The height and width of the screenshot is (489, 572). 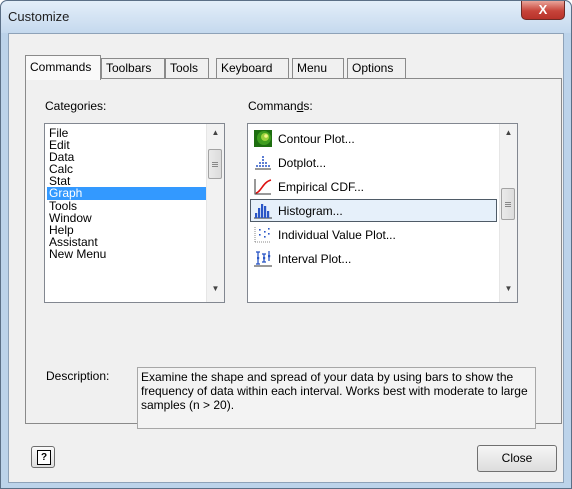 I want to click on contour-plot-icon, so click(x=263, y=138).